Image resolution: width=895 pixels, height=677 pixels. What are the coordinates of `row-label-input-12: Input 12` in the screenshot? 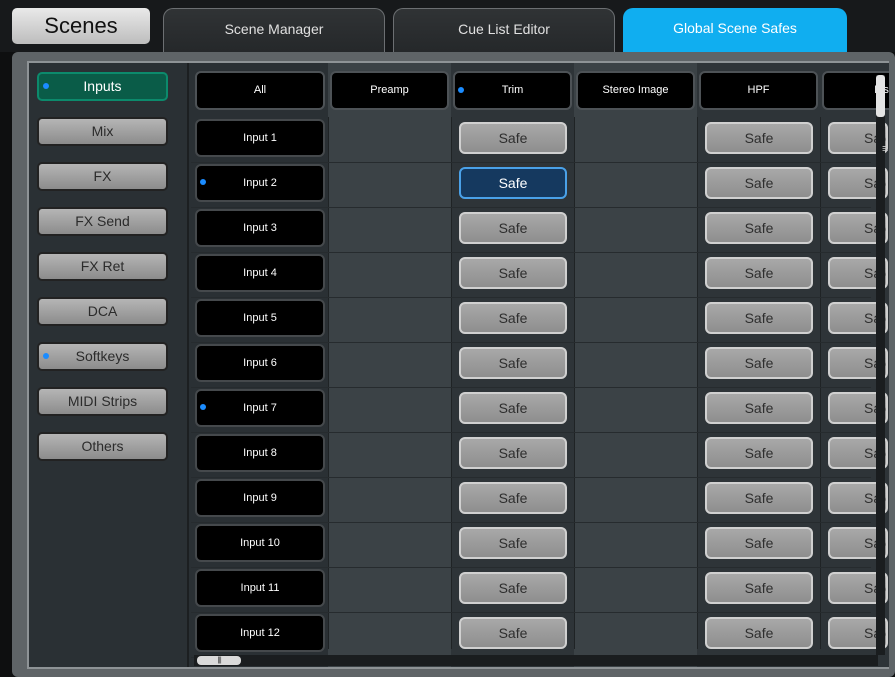 It's located at (260, 633).